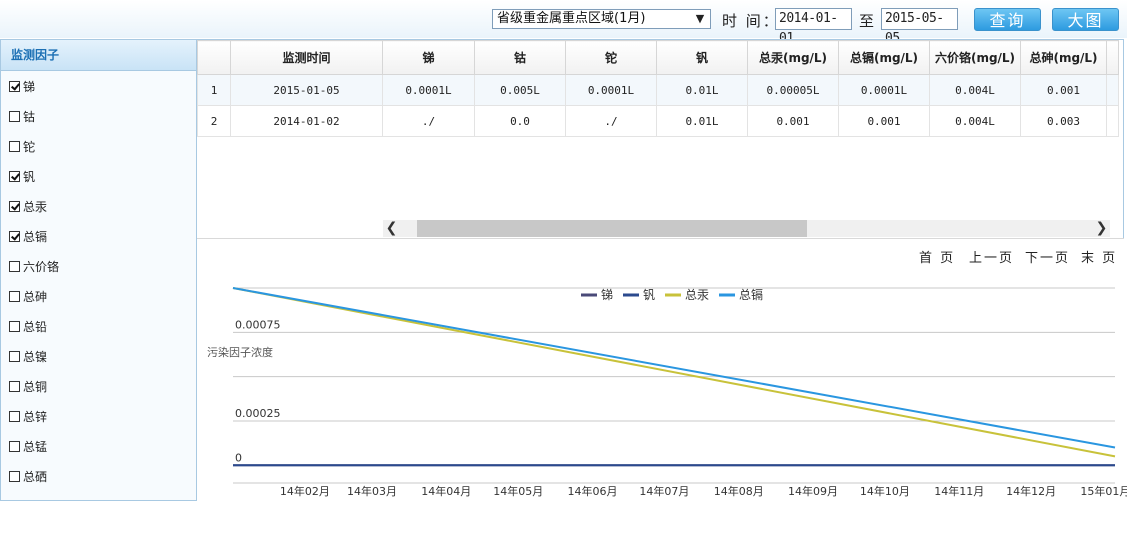 The height and width of the screenshot is (559, 1127). What do you see at coordinates (660, 255) in the screenshot?
I see `pager: 首 页 上一页 下一页 末 页` at bounding box center [660, 255].